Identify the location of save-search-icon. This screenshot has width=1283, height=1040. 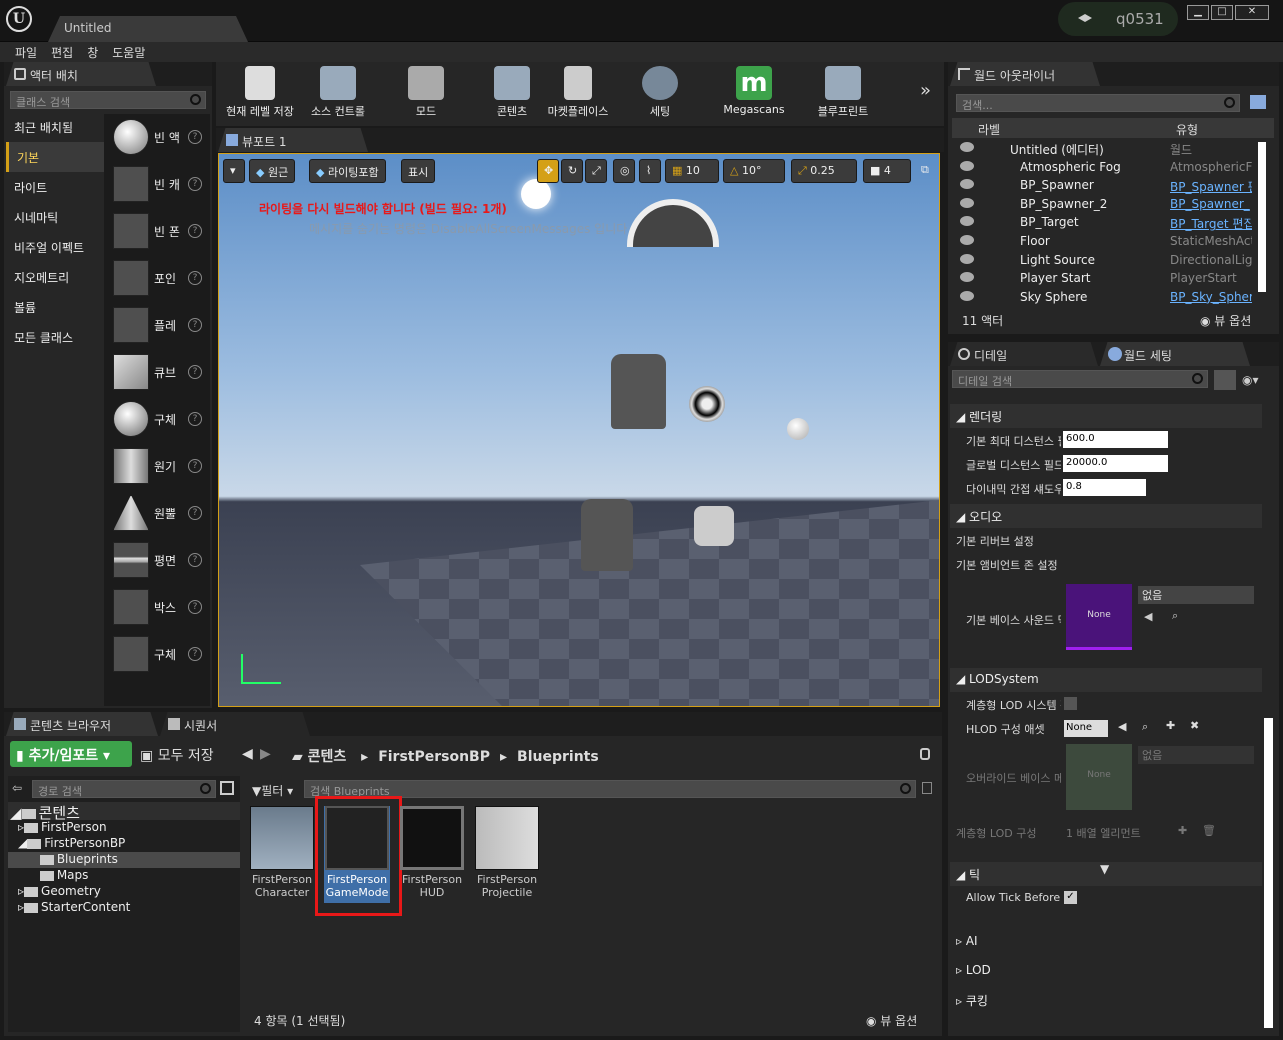
(927, 788).